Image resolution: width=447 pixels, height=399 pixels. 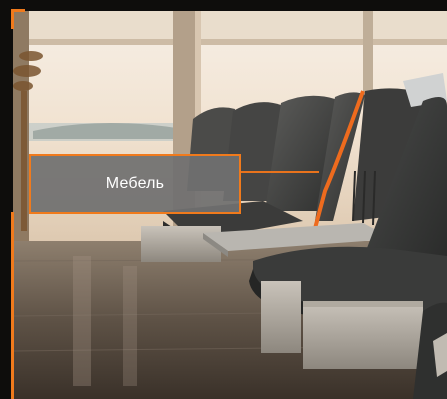 What do you see at coordinates (280, 172) in the screenshot?
I see `hotspot-leader-line` at bounding box center [280, 172].